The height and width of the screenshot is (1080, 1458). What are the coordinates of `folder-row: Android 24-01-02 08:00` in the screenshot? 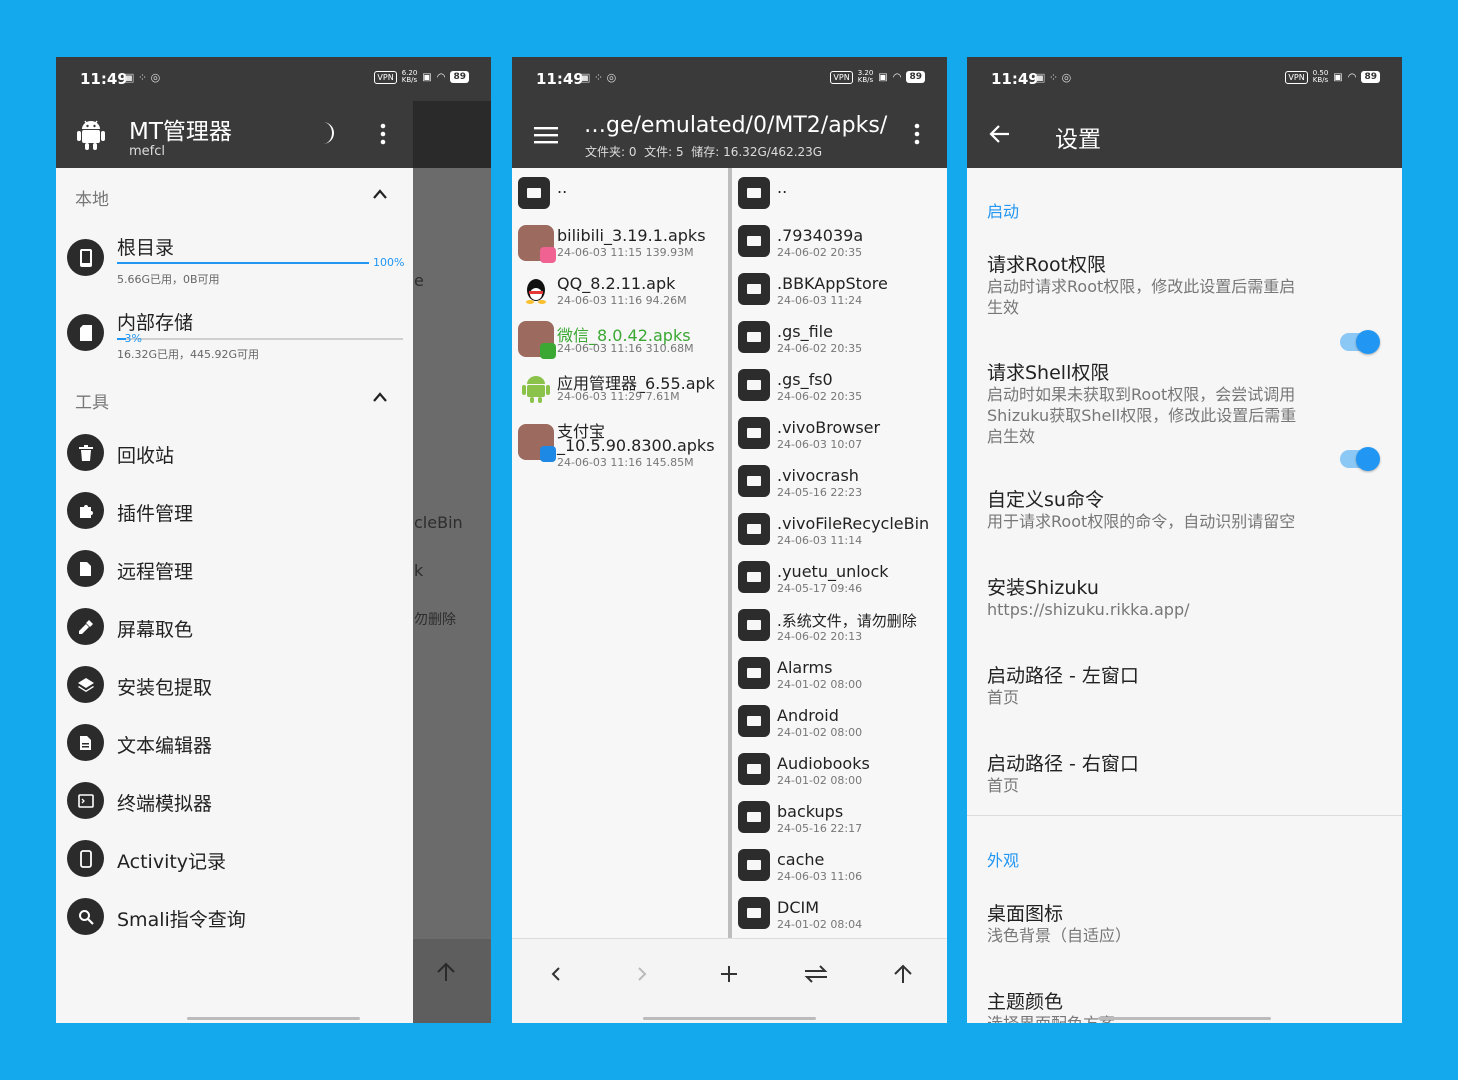 It's located at (839, 726).